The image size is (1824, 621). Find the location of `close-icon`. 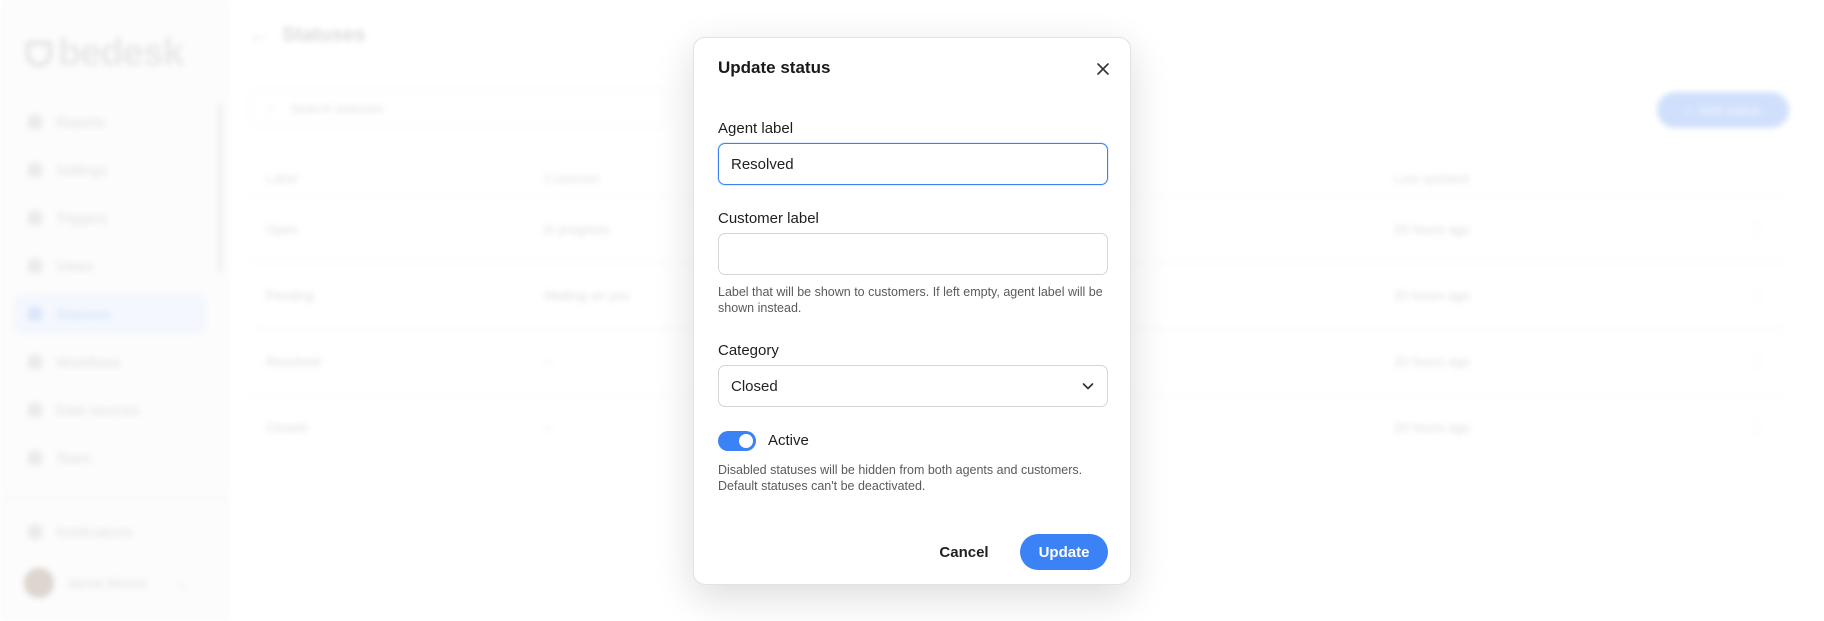

close-icon is located at coordinates (1103, 69).